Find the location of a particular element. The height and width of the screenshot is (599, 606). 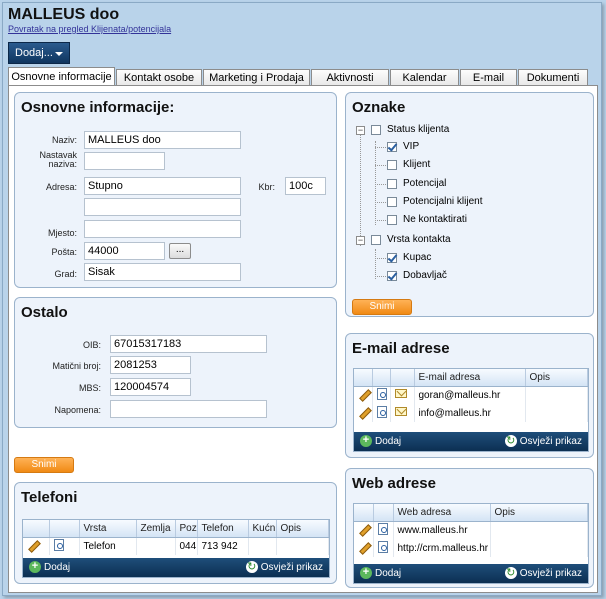

adresa2-input is located at coordinates (162, 207).